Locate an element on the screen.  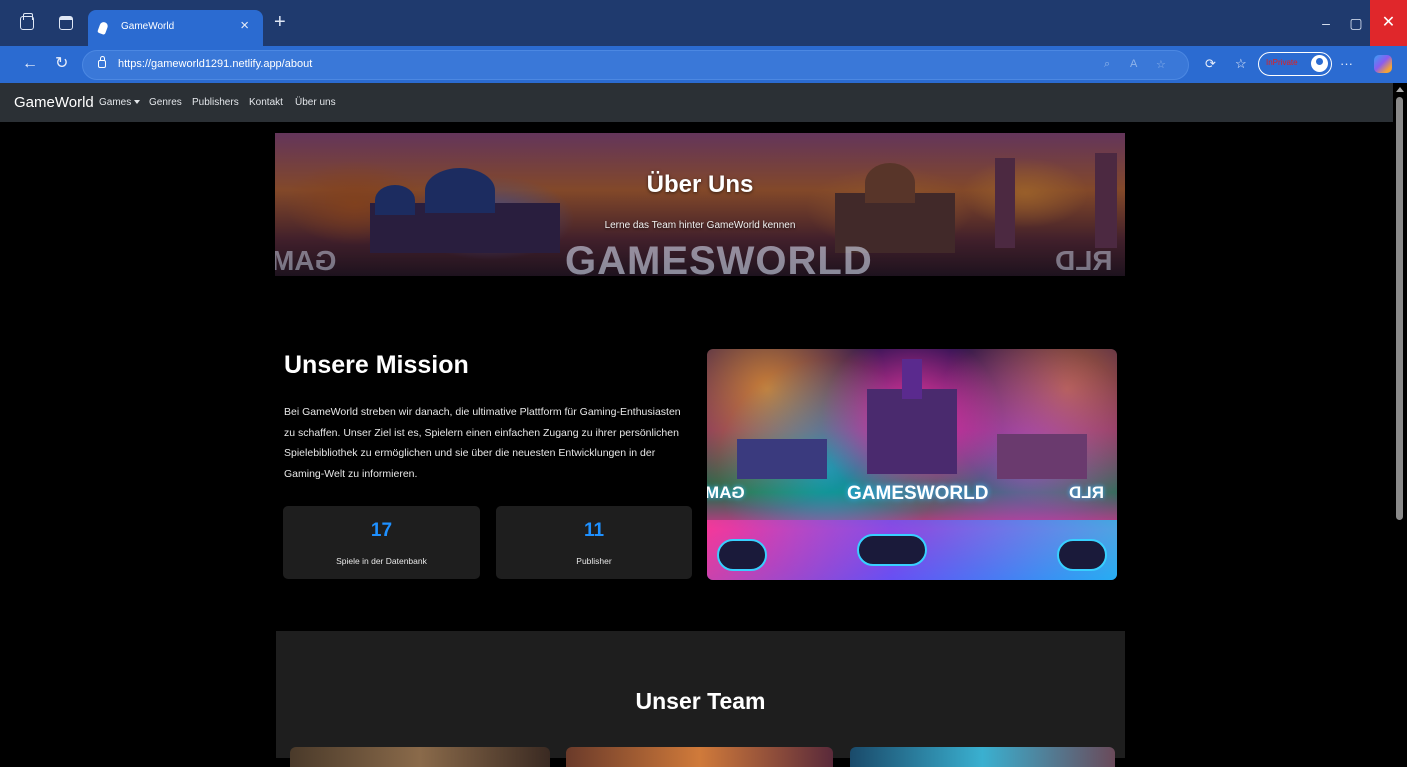
team-heading: Unser Team is located at coordinates (700, 701).